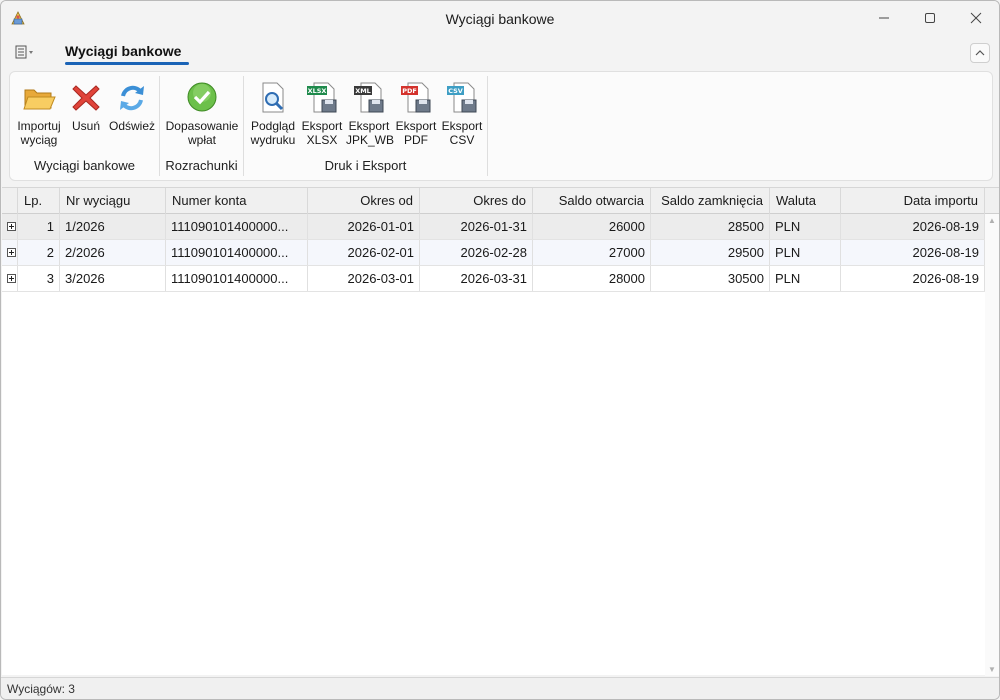 The image size is (1000, 700). Describe the element at coordinates (113, 201) in the screenshot. I see `column-header-nr-wyciagu: Nr wyciągu` at that location.